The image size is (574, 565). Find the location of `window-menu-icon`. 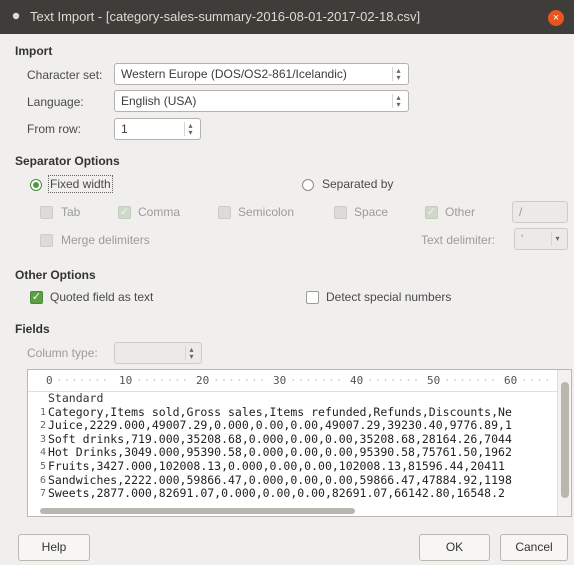

window-menu-icon is located at coordinates (16, 16).